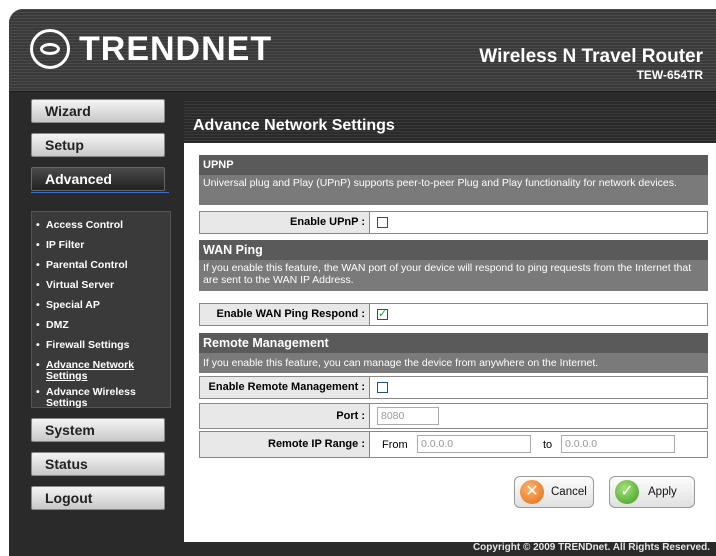  I want to click on submenu-dmz: • DMZ, so click(102, 325).